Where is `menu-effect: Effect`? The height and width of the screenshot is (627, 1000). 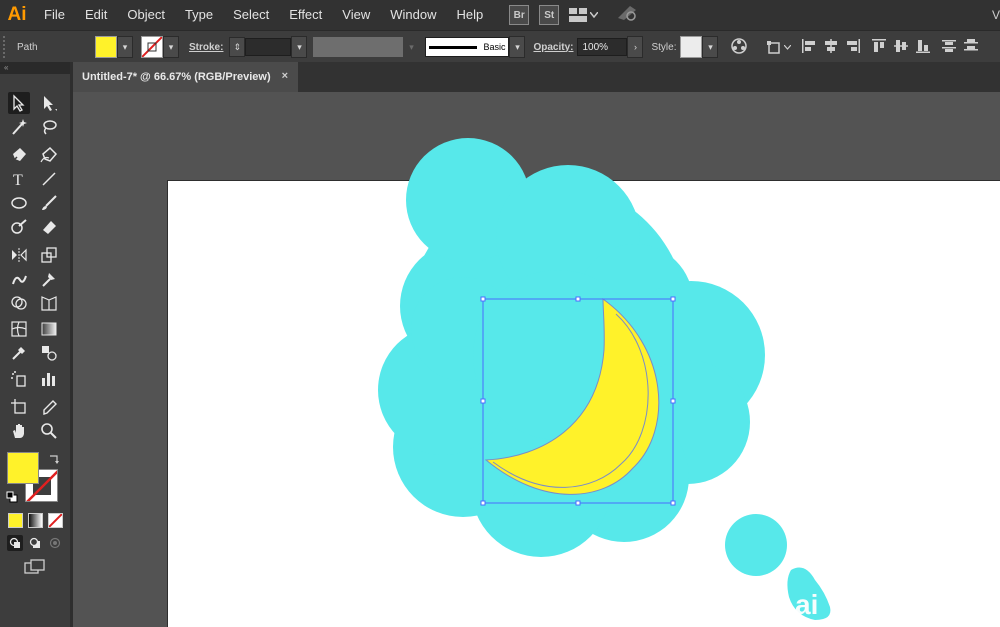
menu-effect: Effect is located at coordinates (305, 15).